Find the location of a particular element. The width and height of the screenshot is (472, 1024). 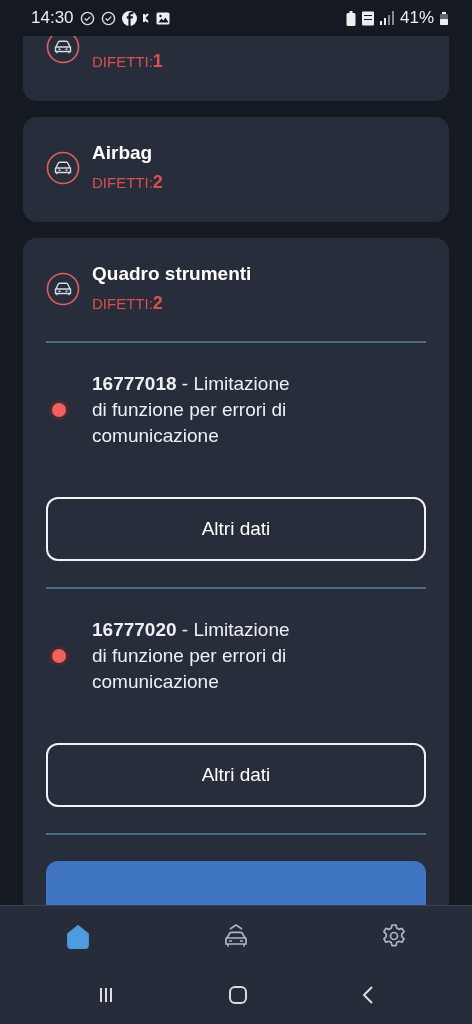

signal-icon is located at coordinates (386, 18).